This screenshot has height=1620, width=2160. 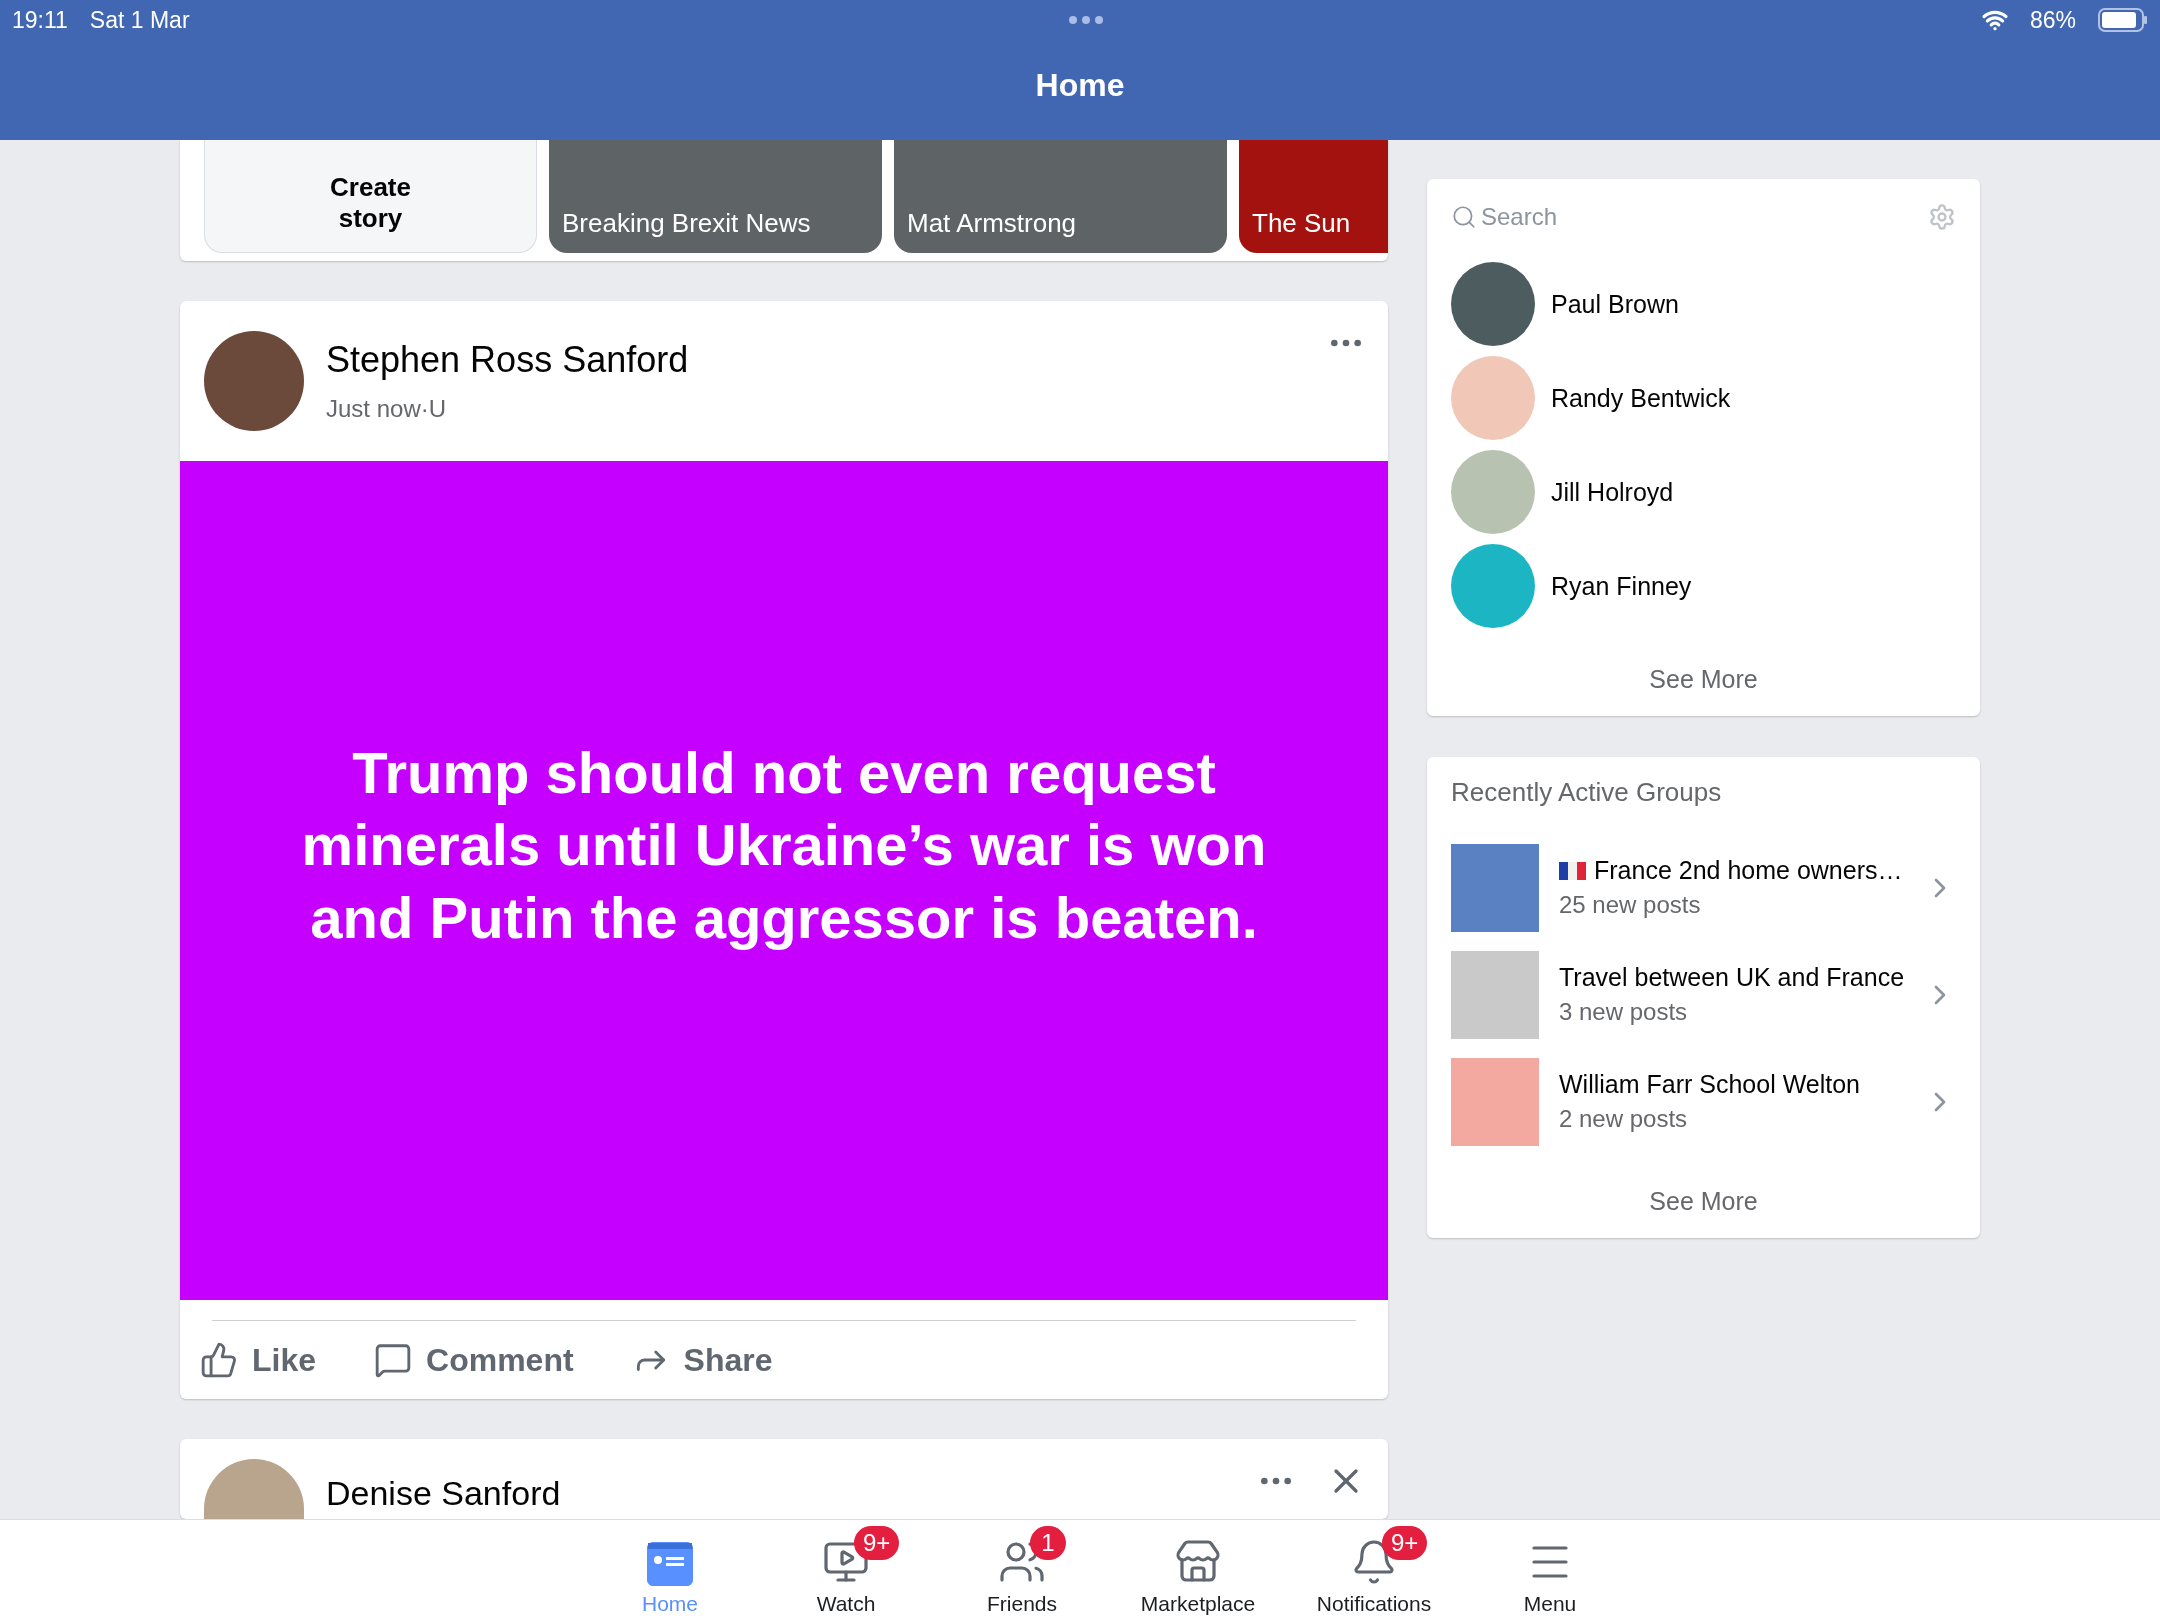 What do you see at coordinates (1942, 217) in the screenshot?
I see `settings-icon` at bounding box center [1942, 217].